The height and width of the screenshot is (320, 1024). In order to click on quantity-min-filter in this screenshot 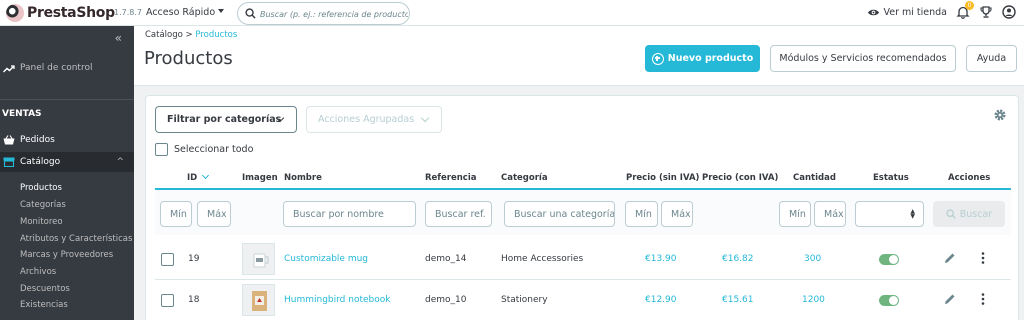, I will do `click(795, 214)`.